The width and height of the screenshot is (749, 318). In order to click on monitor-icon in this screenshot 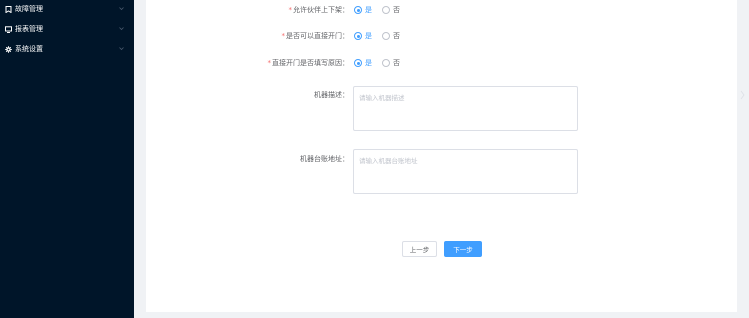, I will do `click(8, 29)`.